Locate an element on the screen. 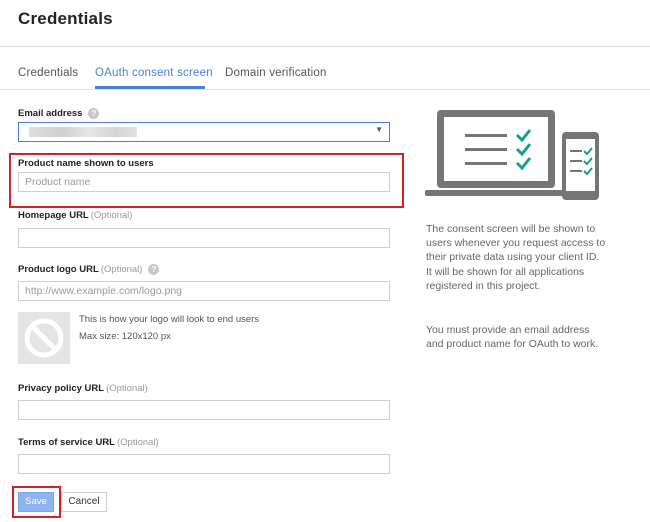 The height and width of the screenshot is (522, 650). product-name-label: Product name shown to users is located at coordinates (86, 163).